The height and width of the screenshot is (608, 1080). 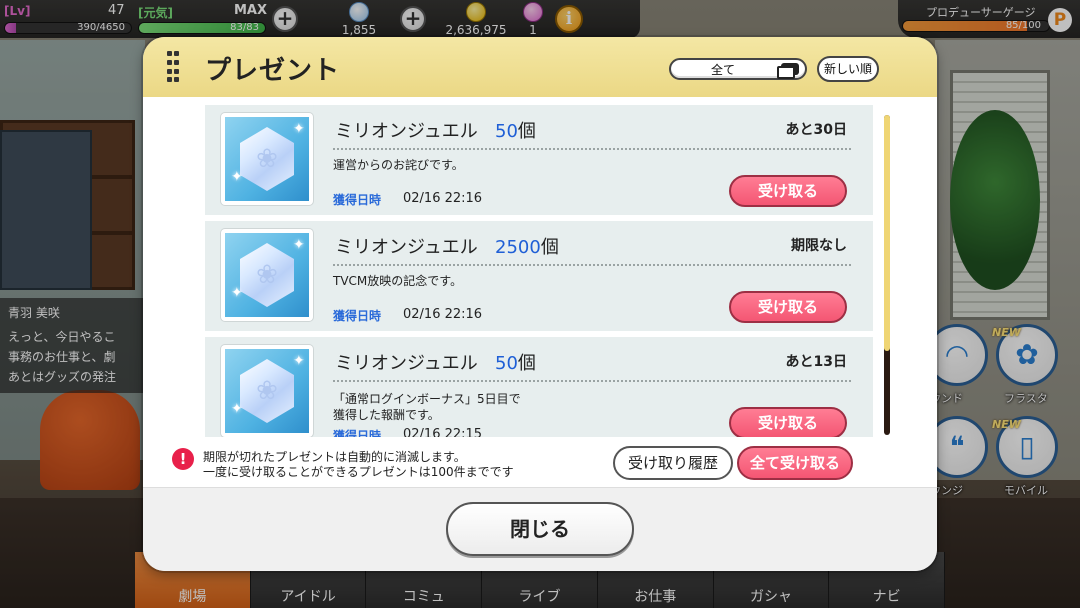 I want to click on modal-title: プレゼント, so click(x=273, y=71).